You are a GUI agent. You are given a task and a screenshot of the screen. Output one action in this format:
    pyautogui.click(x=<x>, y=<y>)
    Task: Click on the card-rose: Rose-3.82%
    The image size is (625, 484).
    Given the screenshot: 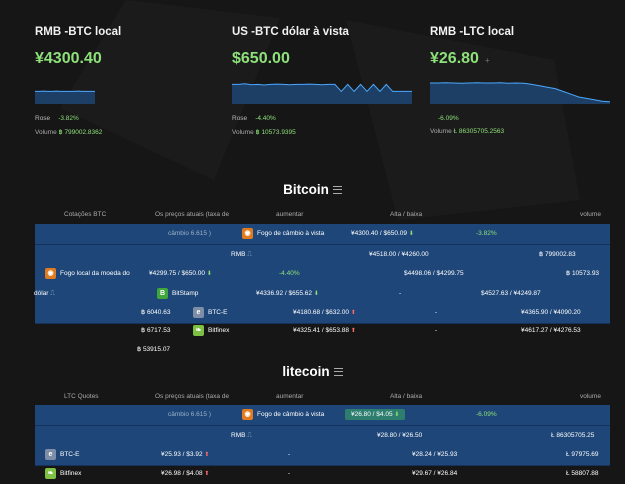 What is the action you would take?
    pyautogui.click(x=57, y=118)
    